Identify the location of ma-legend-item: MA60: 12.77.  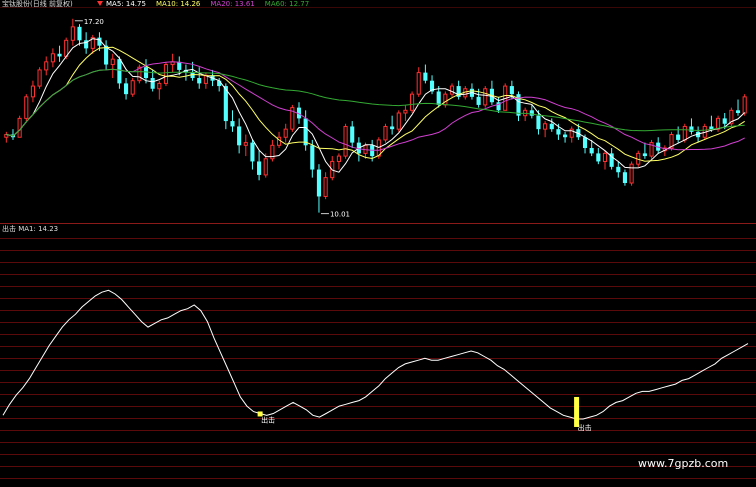
(287, 4).